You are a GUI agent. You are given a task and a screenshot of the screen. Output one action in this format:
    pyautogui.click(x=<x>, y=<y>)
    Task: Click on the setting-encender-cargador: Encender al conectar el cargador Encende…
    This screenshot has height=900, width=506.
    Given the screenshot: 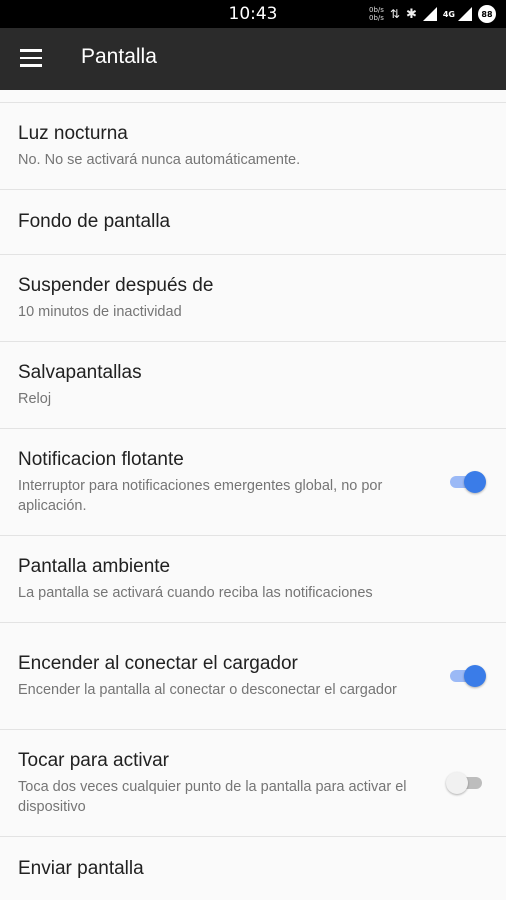 What is the action you would take?
    pyautogui.click(x=253, y=676)
    